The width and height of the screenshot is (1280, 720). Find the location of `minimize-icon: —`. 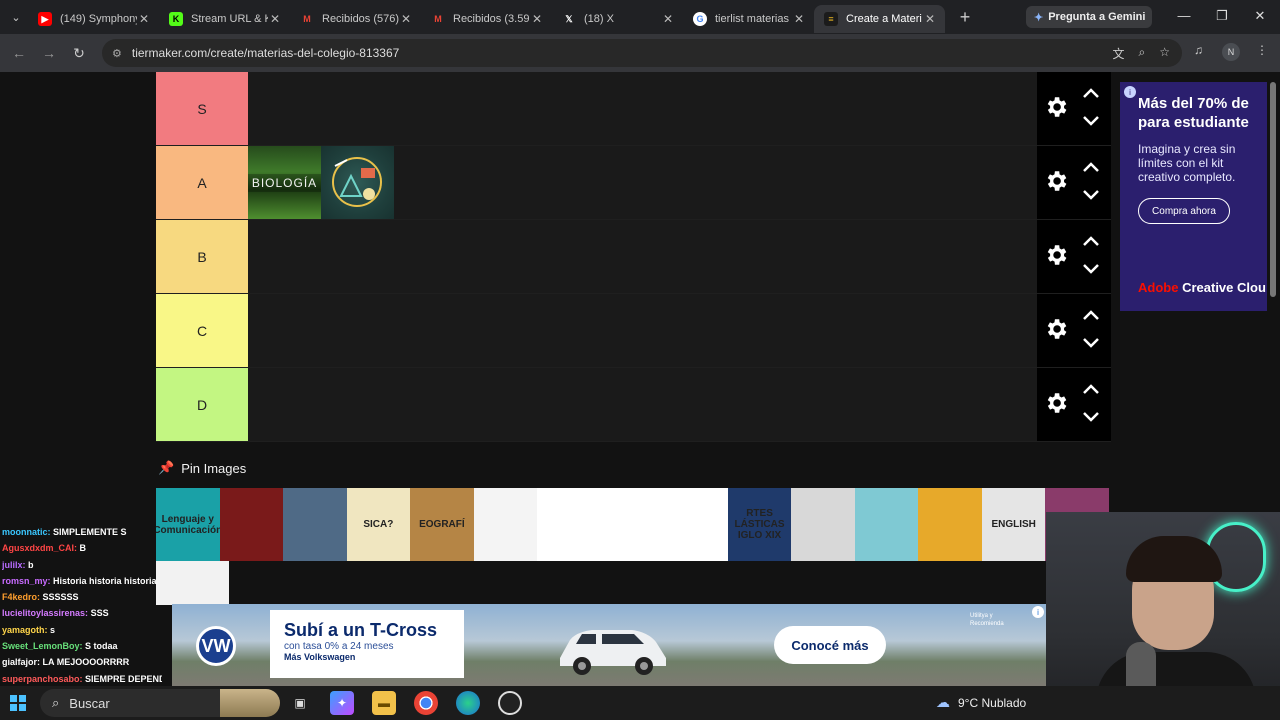

minimize-icon: — is located at coordinates (1184, 15).